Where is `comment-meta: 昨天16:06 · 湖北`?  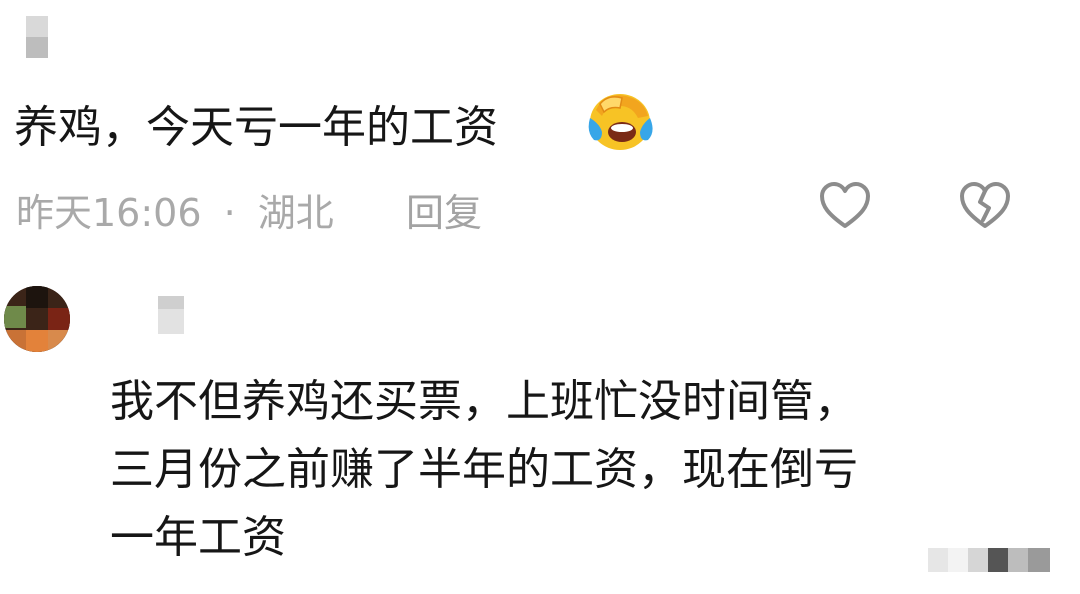
comment-meta: 昨天16:06 · 湖北 is located at coordinates (175, 209).